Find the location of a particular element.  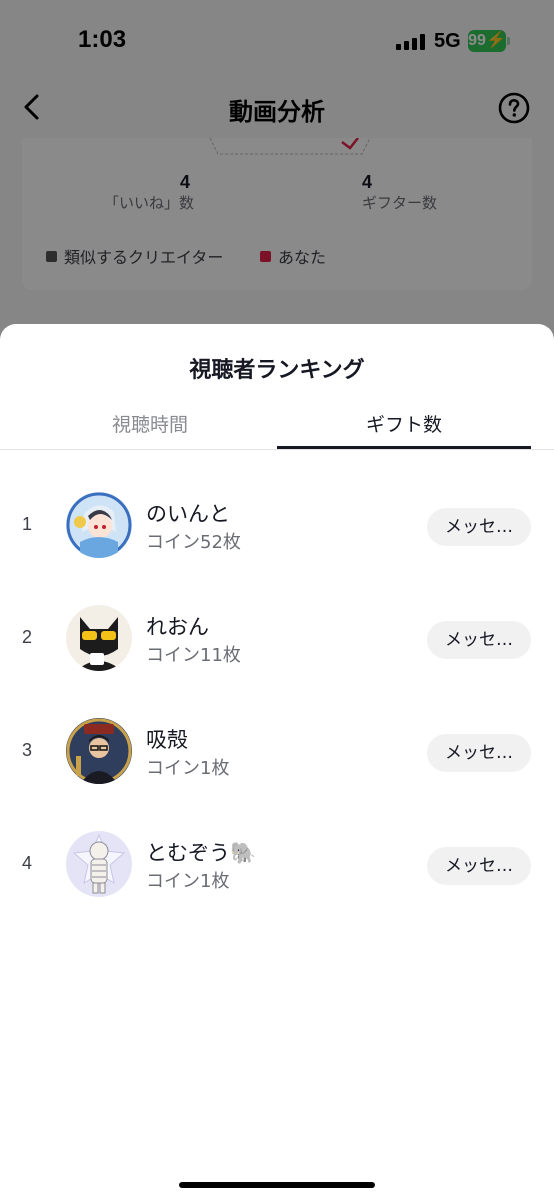

coin-count: コイン52枚 is located at coordinates (193, 542).